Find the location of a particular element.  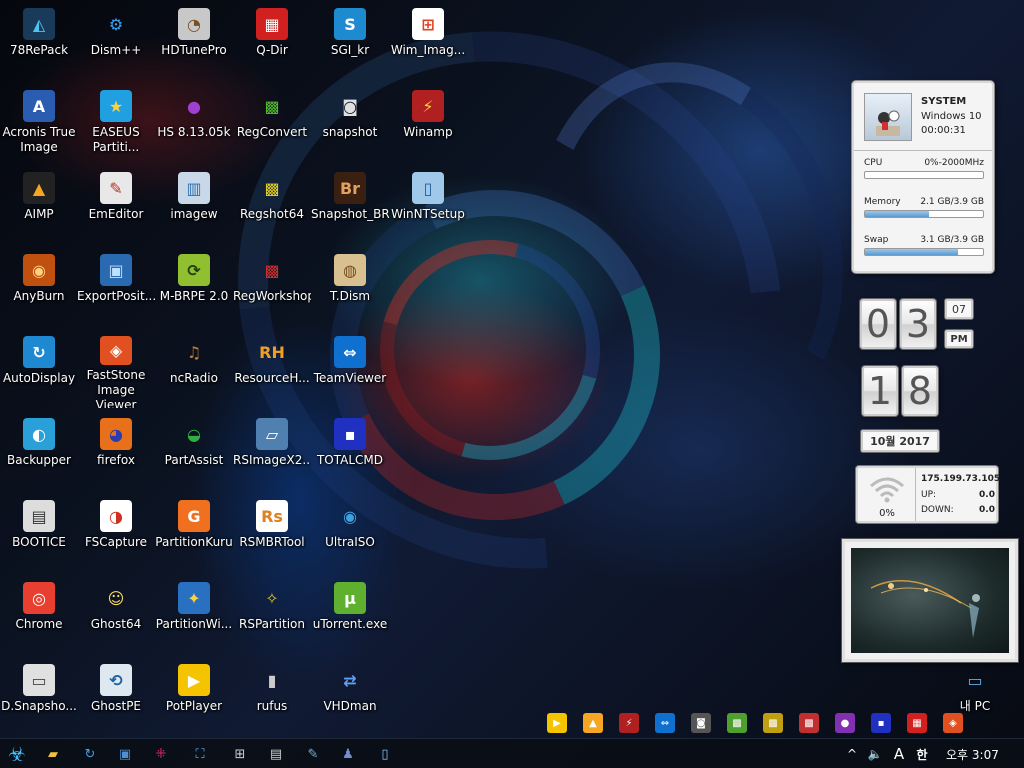

upload-row: UP: 0.0 is located at coordinates (958, 495).